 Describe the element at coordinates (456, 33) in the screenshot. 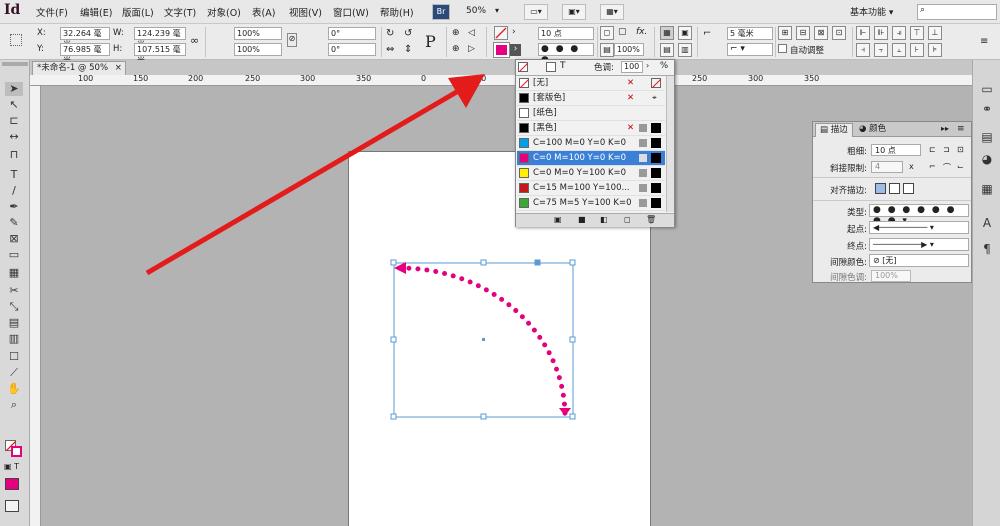

I see `select-container-icon: ⊕` at that location.